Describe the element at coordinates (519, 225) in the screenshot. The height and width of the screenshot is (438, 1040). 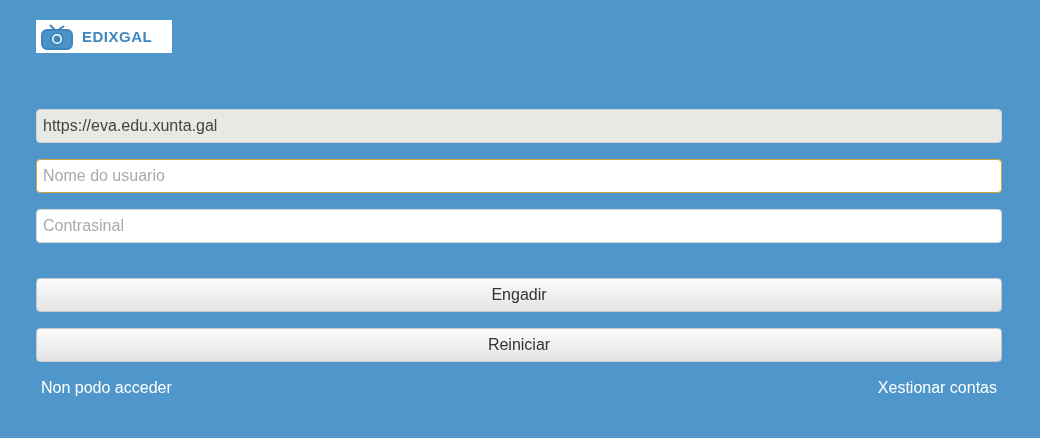
I see `input-field: Contrasinal` at that location.